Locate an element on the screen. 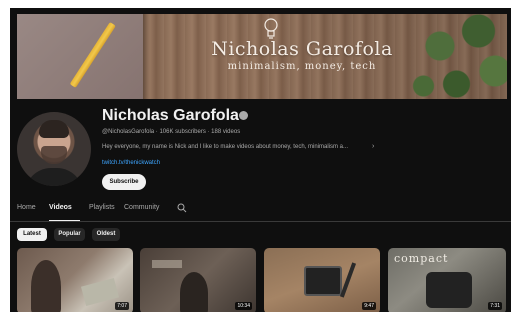  banner-title: Nicholas Garofola is located at coordinates (302, 49).